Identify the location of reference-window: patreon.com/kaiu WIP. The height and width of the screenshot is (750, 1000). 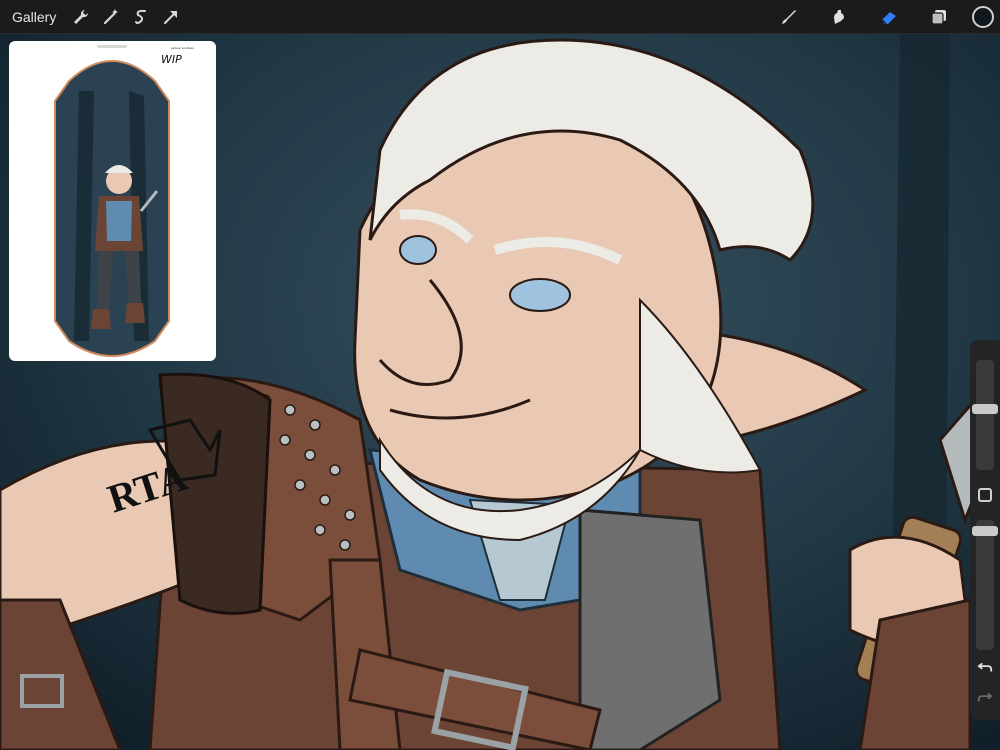
(112, 201).